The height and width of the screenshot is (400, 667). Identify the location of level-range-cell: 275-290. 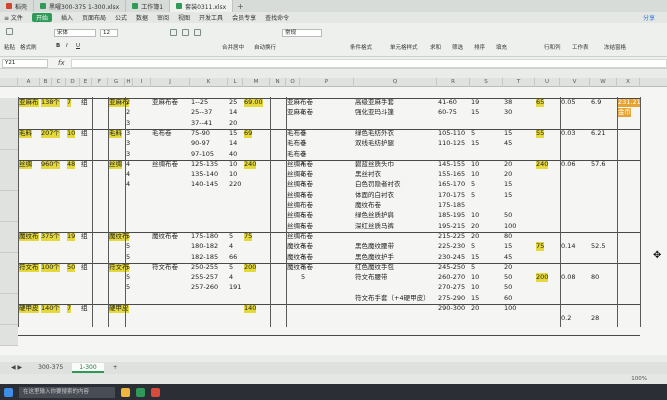
(451, 298).